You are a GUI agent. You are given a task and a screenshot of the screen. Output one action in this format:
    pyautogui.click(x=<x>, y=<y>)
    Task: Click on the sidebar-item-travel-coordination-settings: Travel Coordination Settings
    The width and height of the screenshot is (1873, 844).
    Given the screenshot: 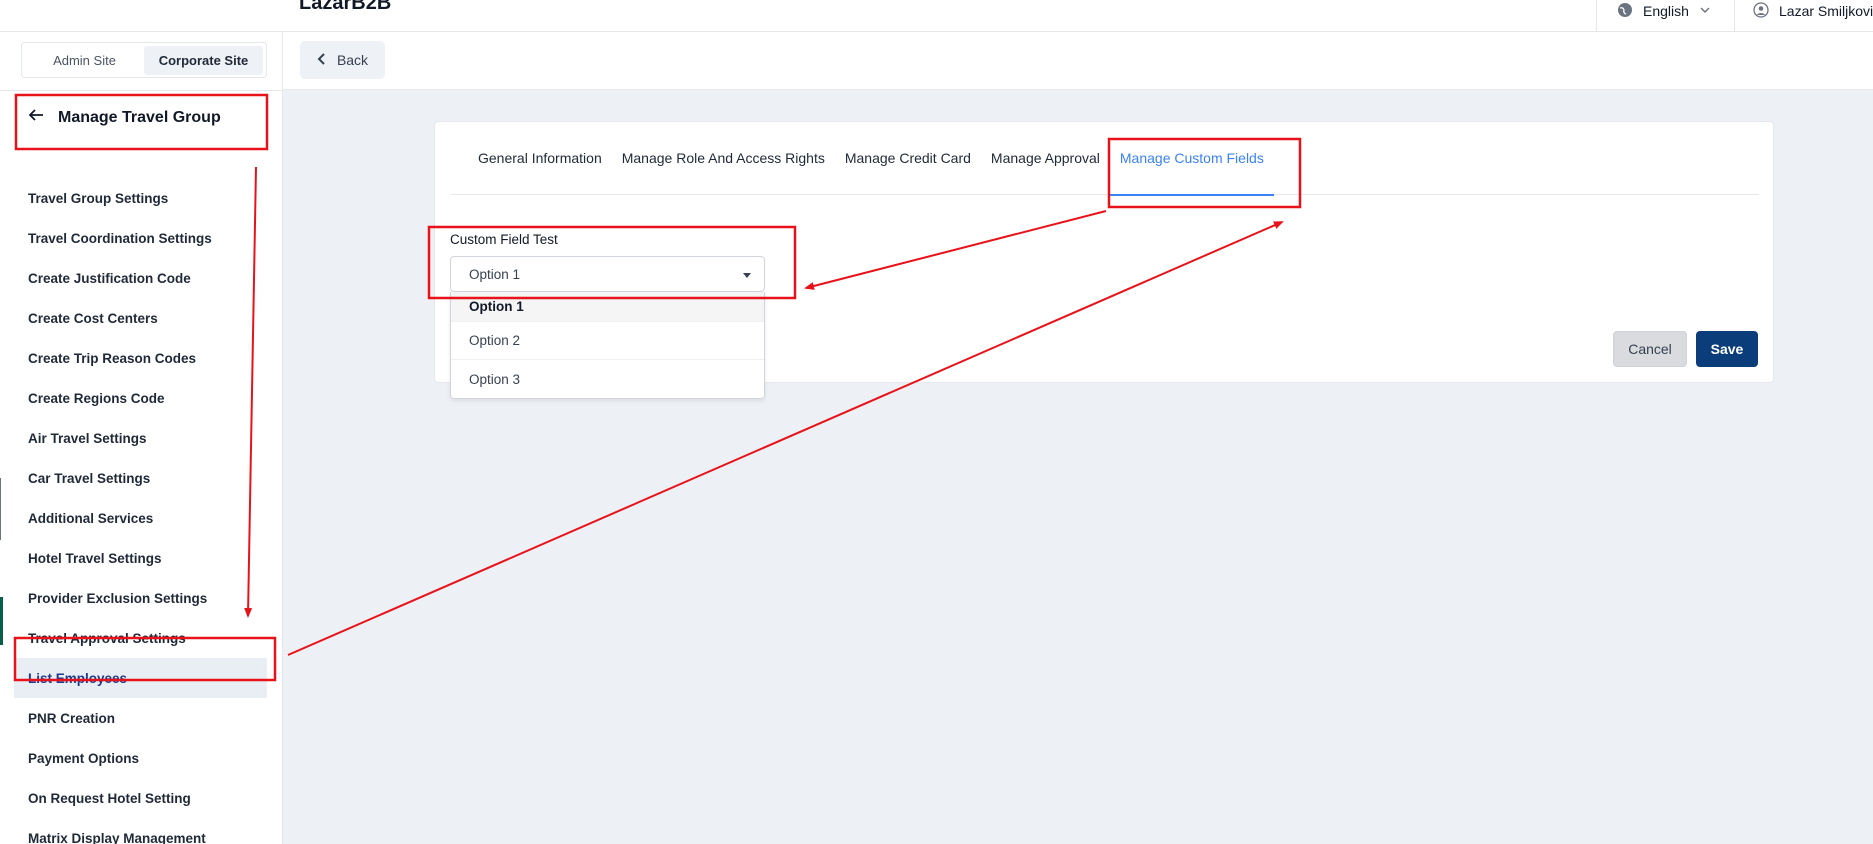 What is the action you would take?
    pyautogui.click(x=140, y=238)
    